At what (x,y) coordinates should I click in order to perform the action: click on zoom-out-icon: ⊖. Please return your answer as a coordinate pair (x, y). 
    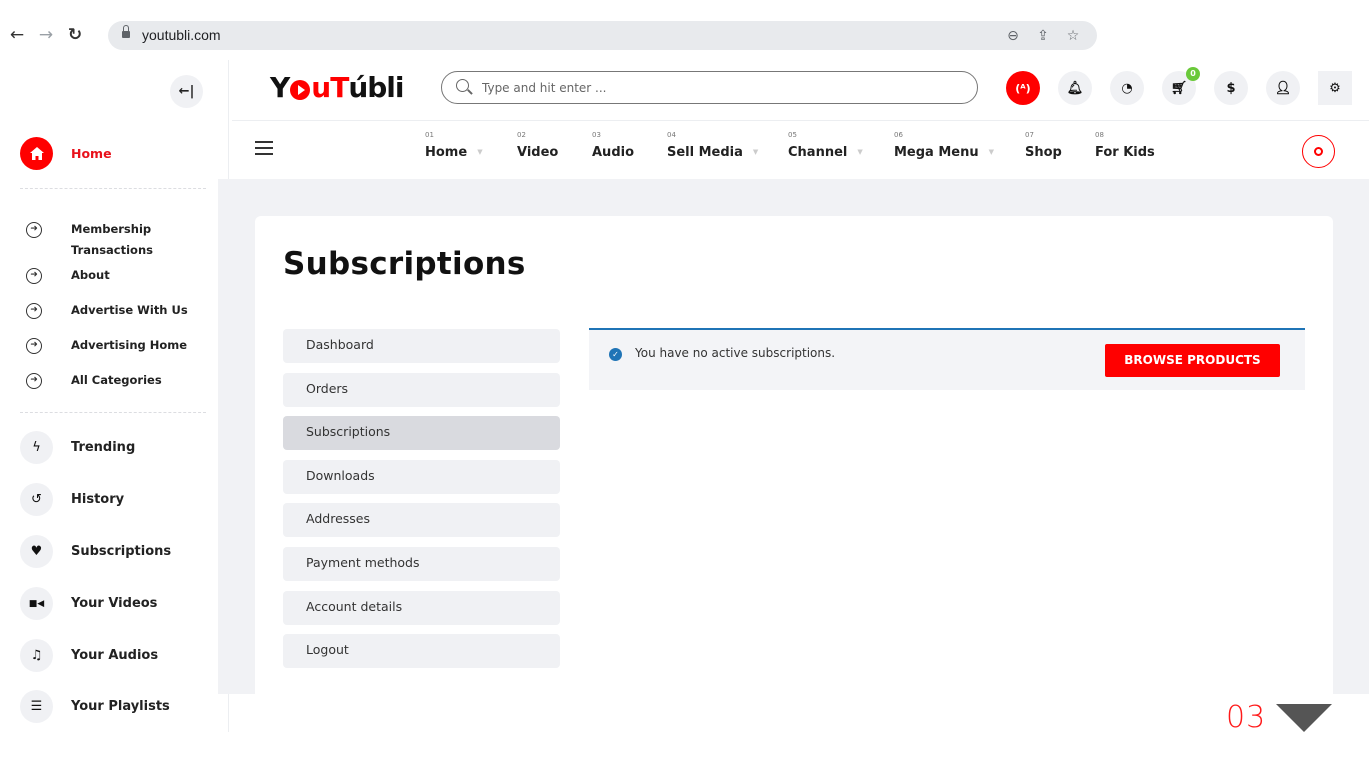
    Looking at the image, I should click on (1013, 36).